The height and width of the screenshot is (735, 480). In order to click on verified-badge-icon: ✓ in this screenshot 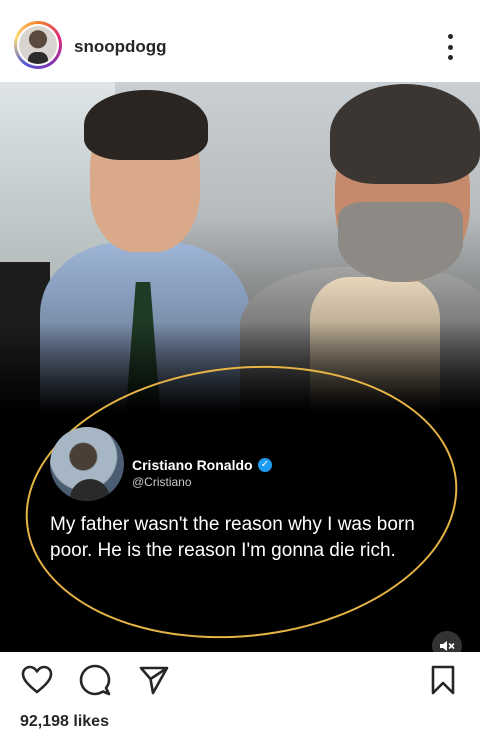, I will do `click(265, 465)`.